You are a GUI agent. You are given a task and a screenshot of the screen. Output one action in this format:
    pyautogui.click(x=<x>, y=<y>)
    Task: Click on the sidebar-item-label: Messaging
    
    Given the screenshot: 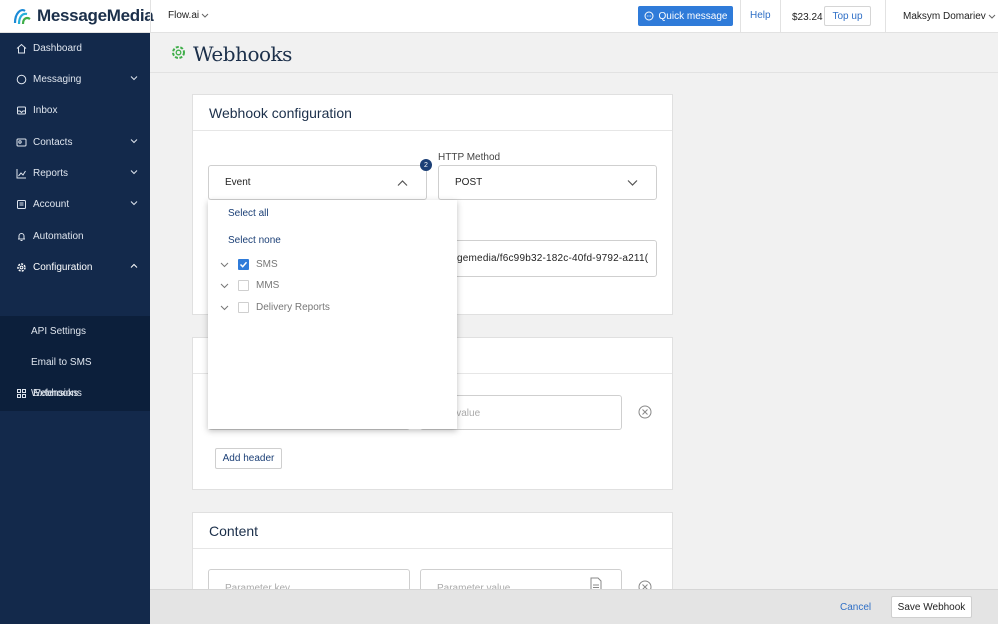 What is the action you would take?
    pyautogui.click(x=57, y=79)
    